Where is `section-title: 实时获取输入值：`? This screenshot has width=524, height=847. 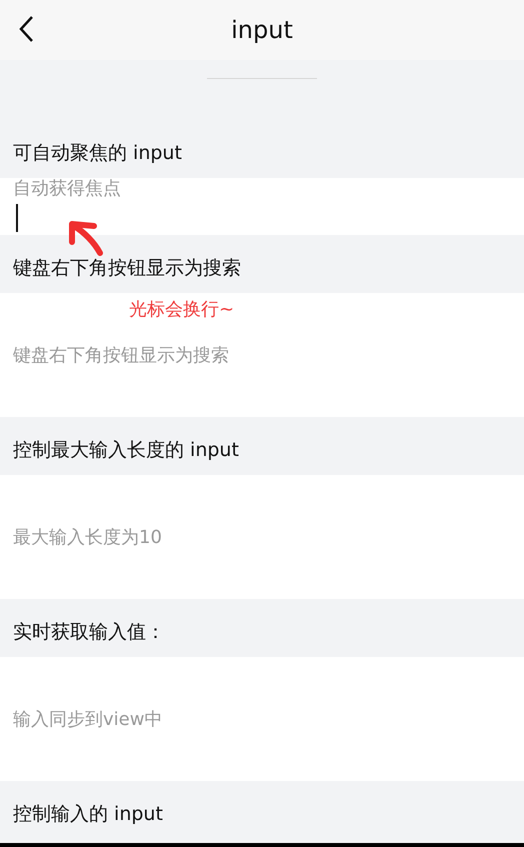 section-title: 实时获取输入值： is located at coordinates (89, 632).